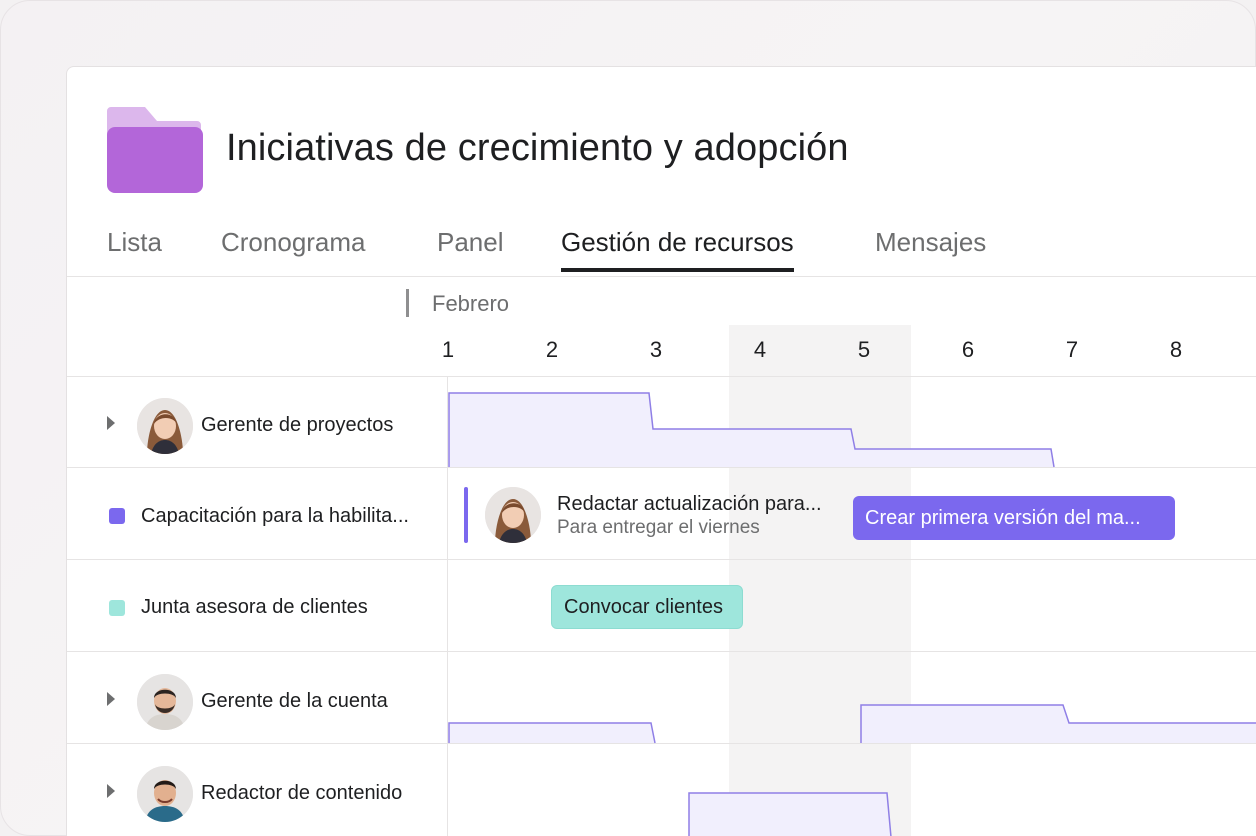  Describe the element at coordinates (302, 793) in the screenshot. I see `row-label-content-writer: Redactor de contenido` at that location.